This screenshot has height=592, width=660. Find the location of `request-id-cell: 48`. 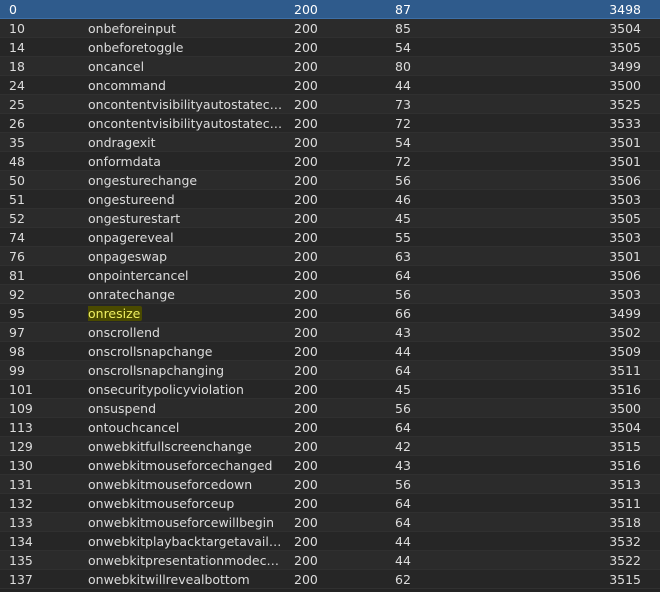

request-id-cell: 48 is located at coordinates (17, 161).